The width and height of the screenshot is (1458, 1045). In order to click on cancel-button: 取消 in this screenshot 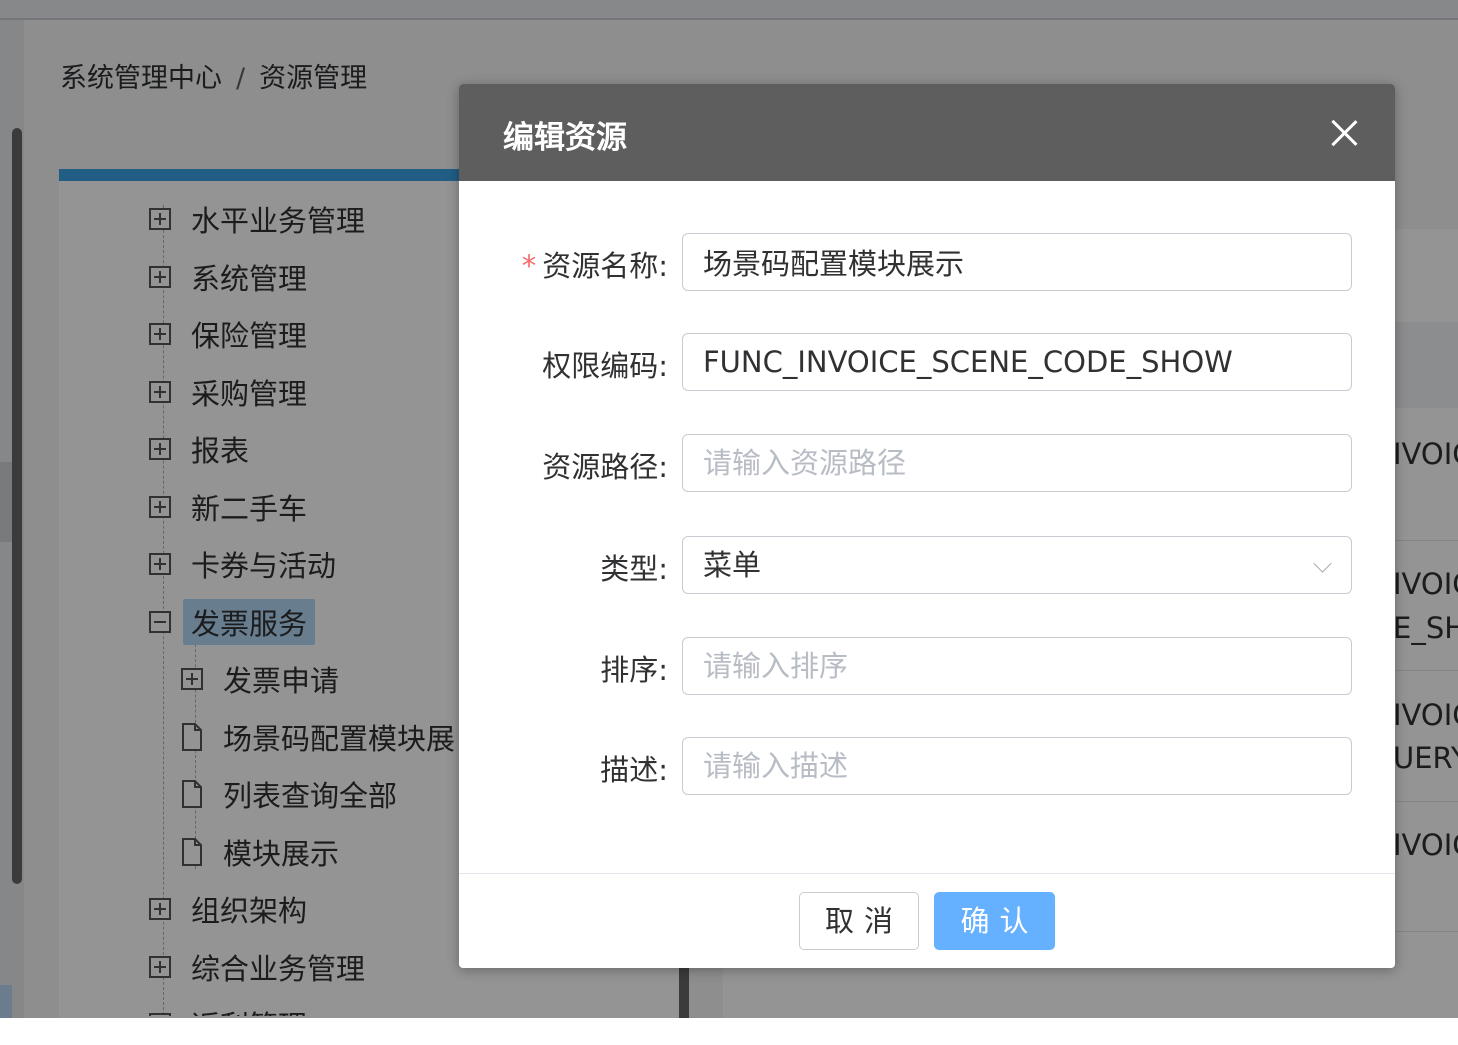, I will do `click(859, 921)`.